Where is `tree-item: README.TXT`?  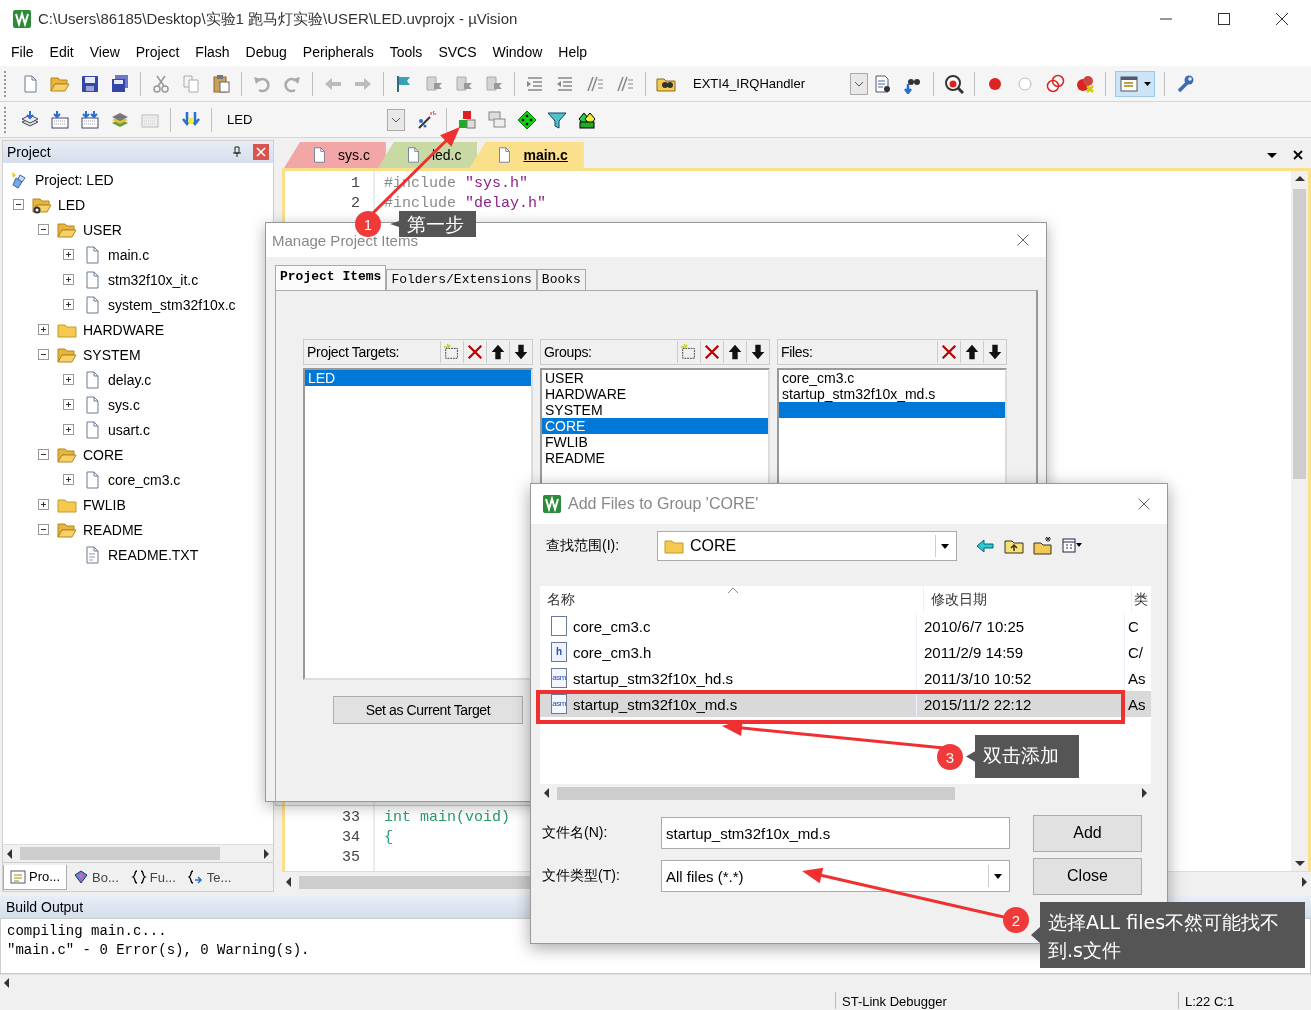
tree-item: README.TXT is located at coordinates (153, 554).